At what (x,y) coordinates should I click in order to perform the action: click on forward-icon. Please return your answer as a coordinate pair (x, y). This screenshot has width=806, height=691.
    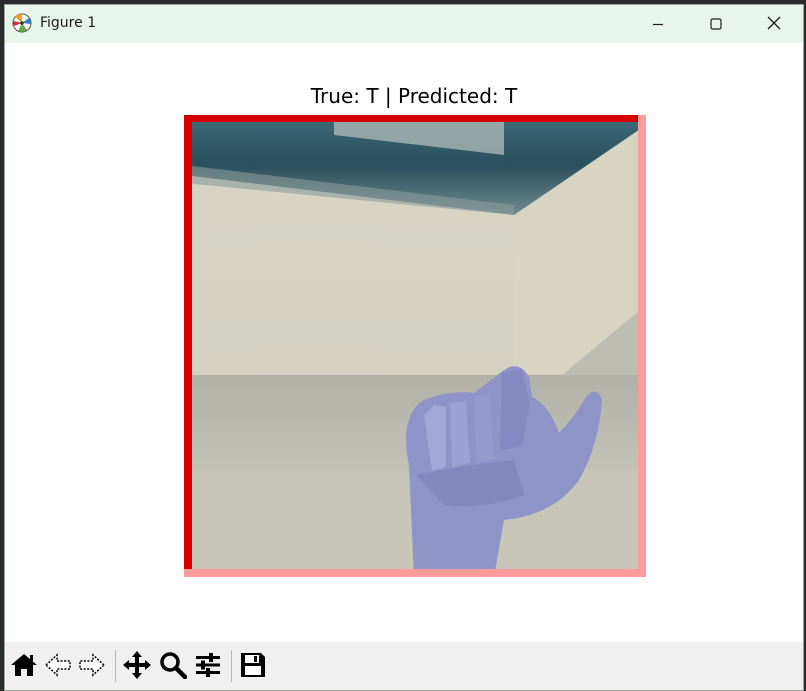
    Looking at the image, I should click on (92, 667).